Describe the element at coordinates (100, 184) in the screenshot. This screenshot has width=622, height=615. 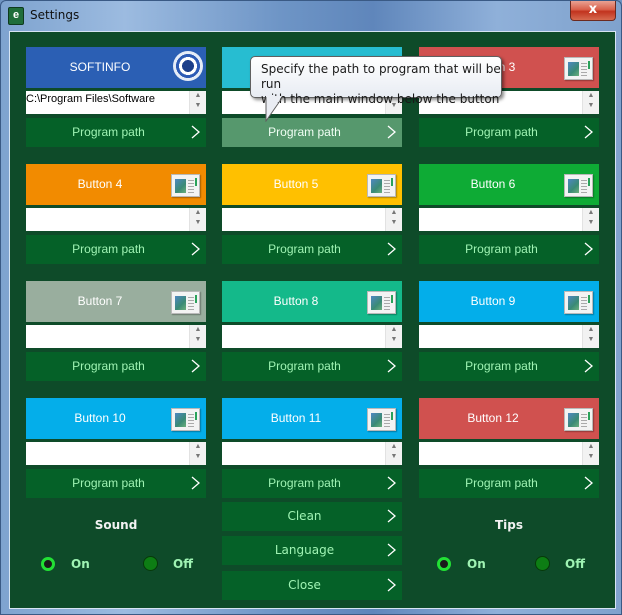
I see `launcher-button-label: Button 4` at that location.